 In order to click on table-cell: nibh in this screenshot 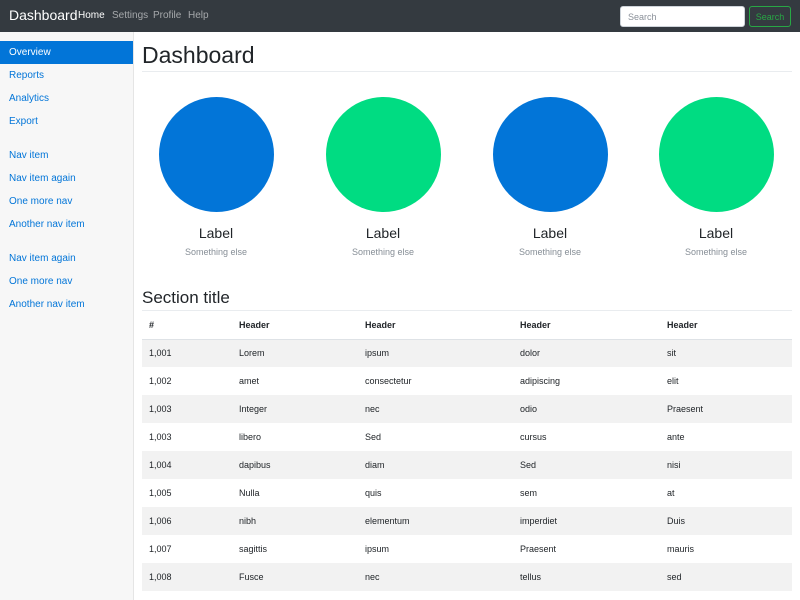, I will do `click(295, 521)`.